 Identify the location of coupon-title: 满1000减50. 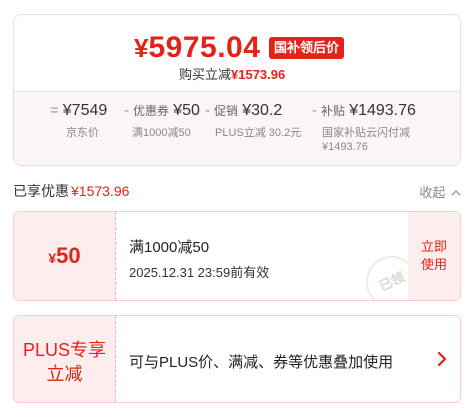
(169, 247).